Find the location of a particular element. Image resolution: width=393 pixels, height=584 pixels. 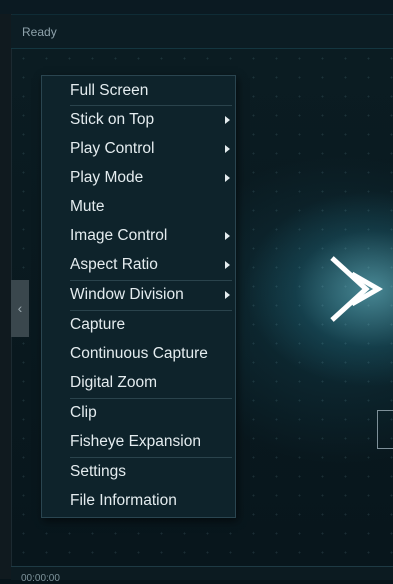

menu-item-file-information: File Information is located at coordinates (138, 501).